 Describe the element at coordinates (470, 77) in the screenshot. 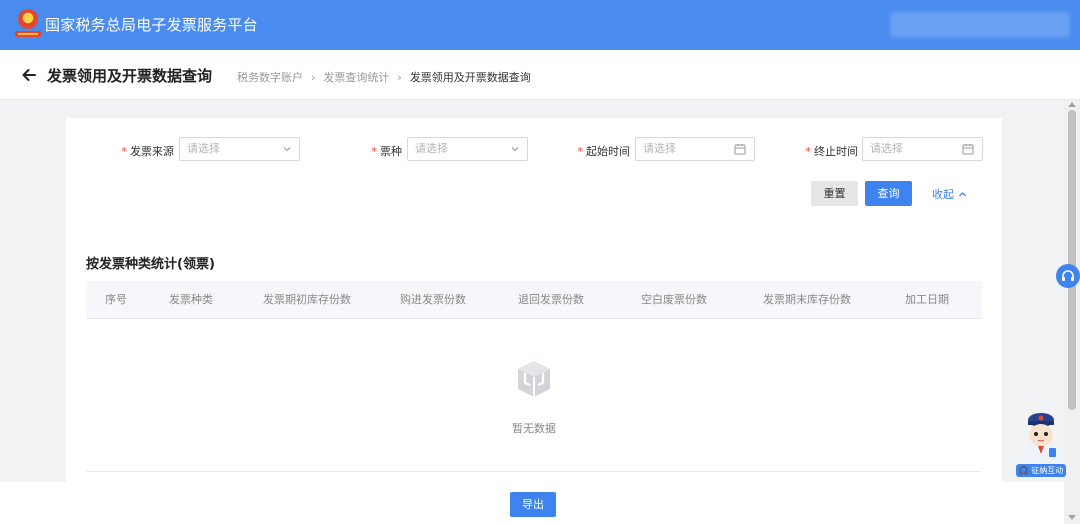

I see `breadcrumb-item-current: 发票领用及开票数据查询` at that location.